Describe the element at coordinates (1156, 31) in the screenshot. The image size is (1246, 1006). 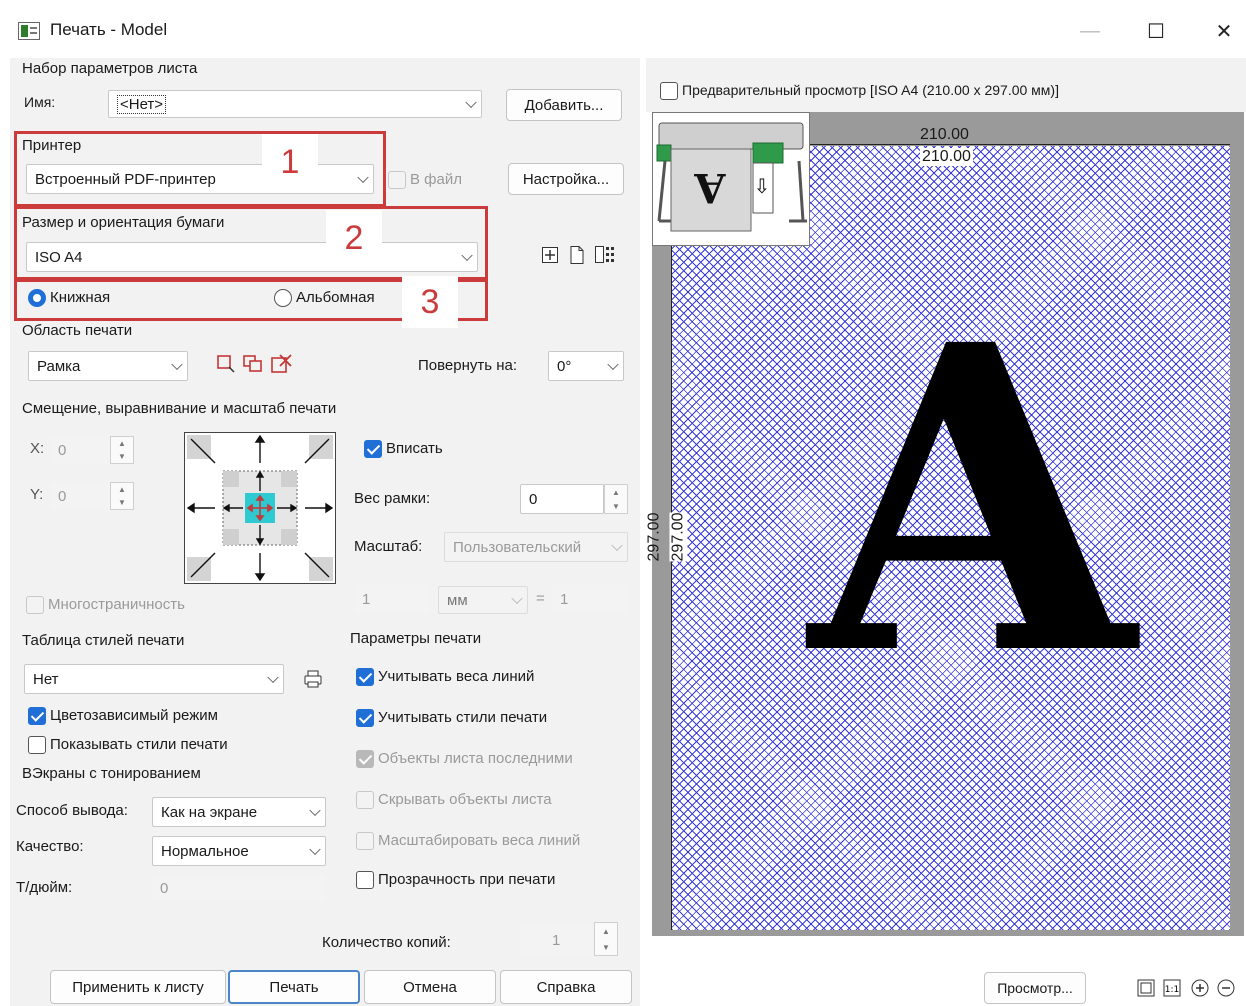
I see `maximize-button: ☐` at that location.